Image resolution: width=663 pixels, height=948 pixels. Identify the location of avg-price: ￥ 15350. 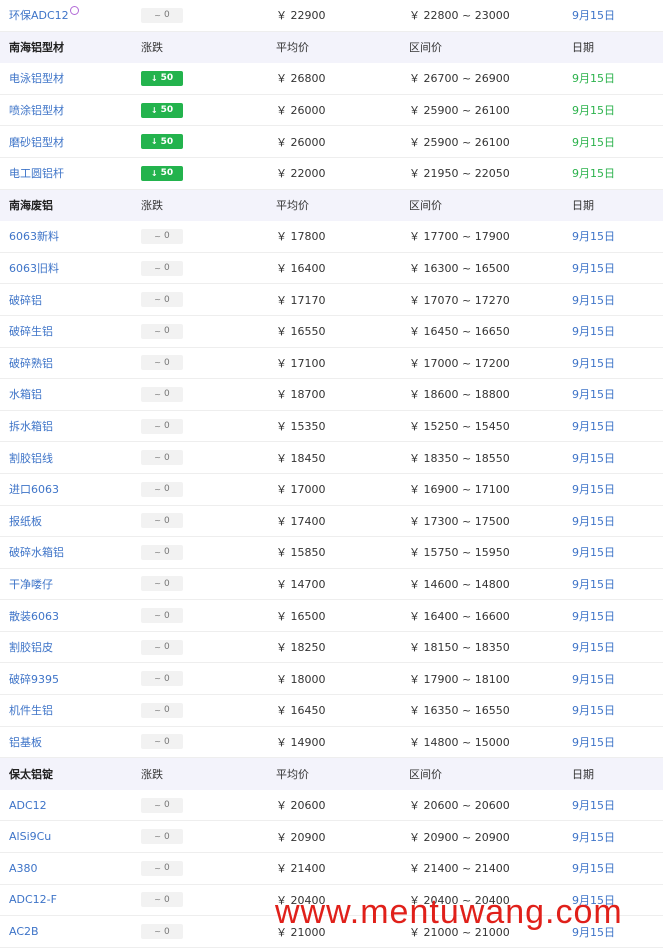
(301, 427).